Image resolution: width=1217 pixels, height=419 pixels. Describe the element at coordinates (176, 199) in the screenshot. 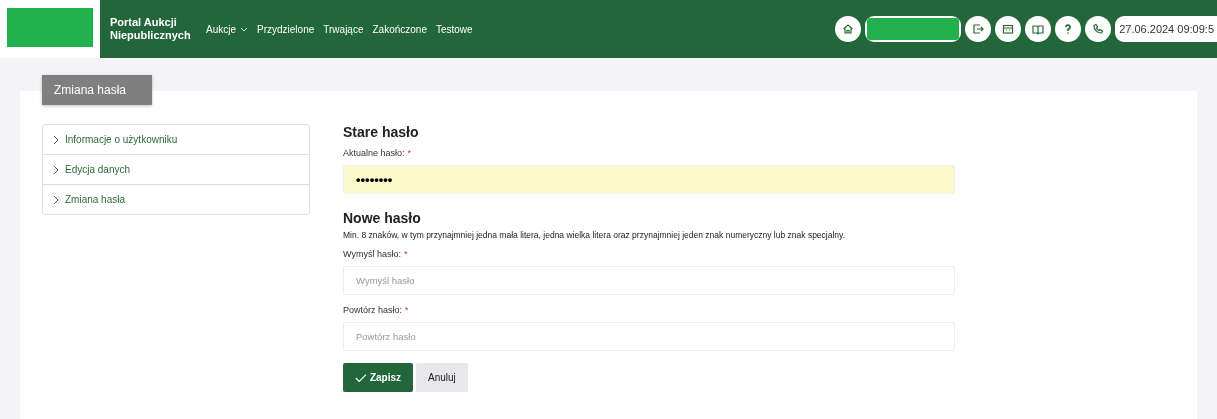

I see `sidebar-item: Zmiana hasła` at that location.